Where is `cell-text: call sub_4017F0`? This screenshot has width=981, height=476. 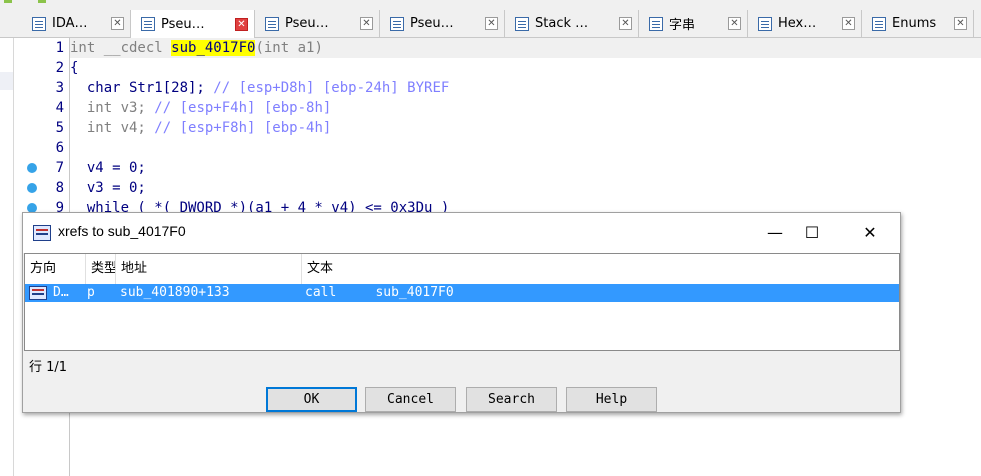 cell-text: call sub_4017F0 is located at coordinates (379, 292).